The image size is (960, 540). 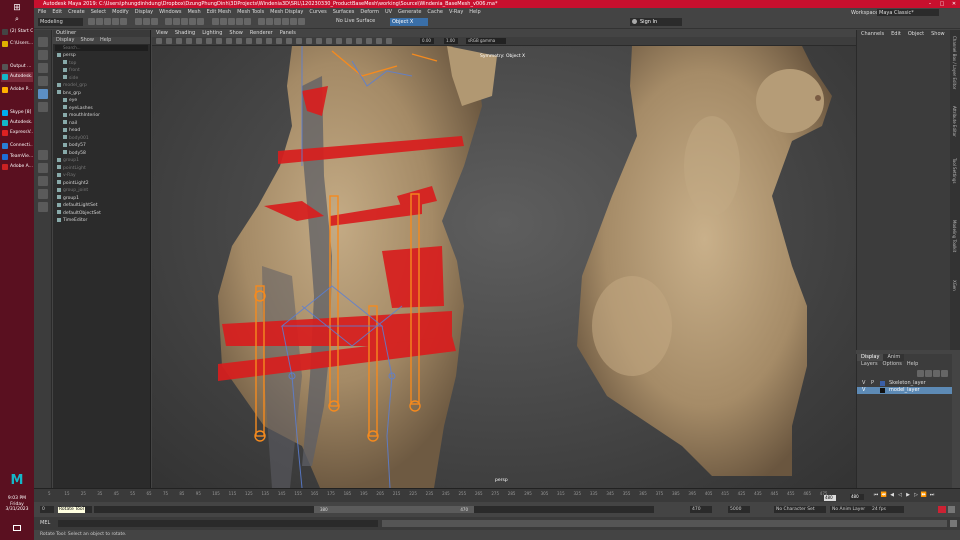 I want to click on viewport-menu-item: View, so click(x=162, y=33).